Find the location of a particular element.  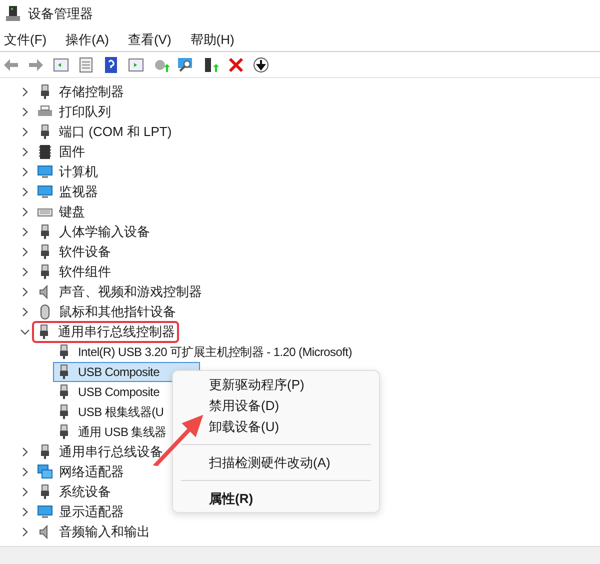

device-manager-icon is located at coordinates (13, 14).